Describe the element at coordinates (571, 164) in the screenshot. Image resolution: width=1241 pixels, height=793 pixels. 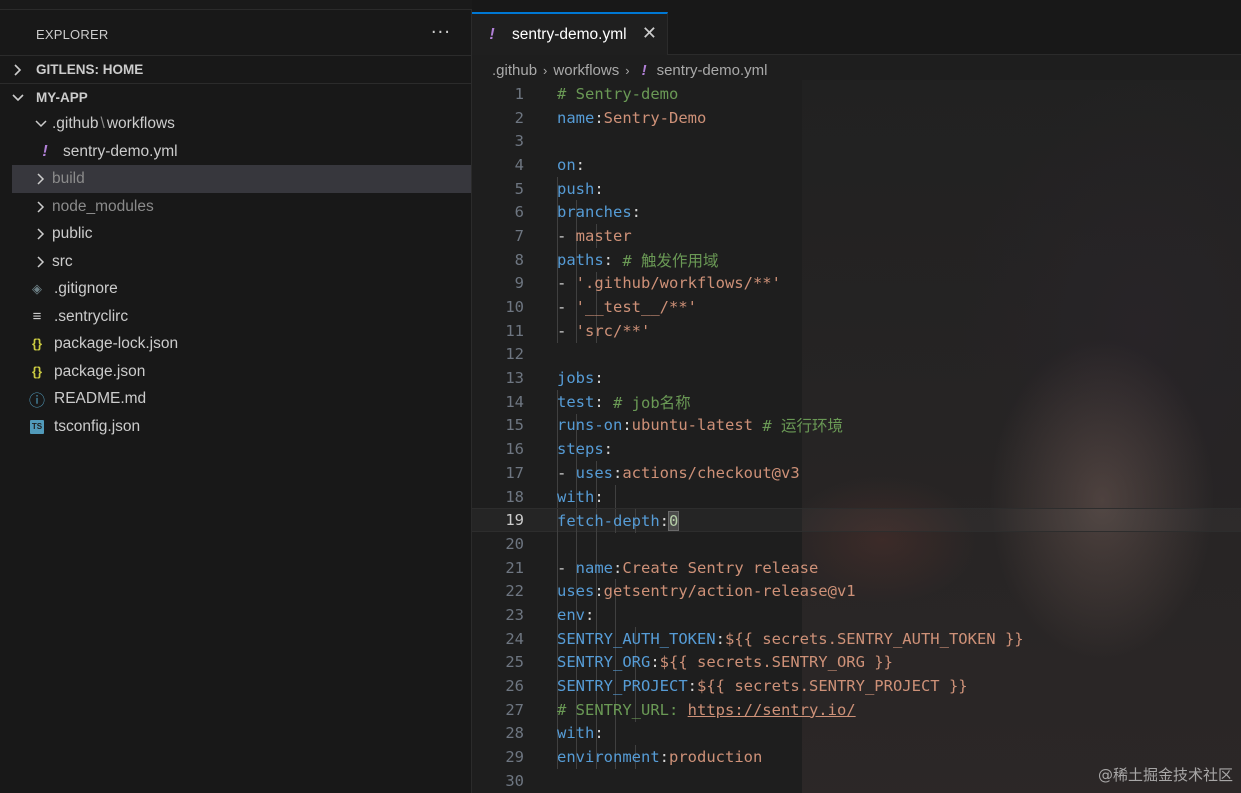
I see `line-content: on:` at that location.